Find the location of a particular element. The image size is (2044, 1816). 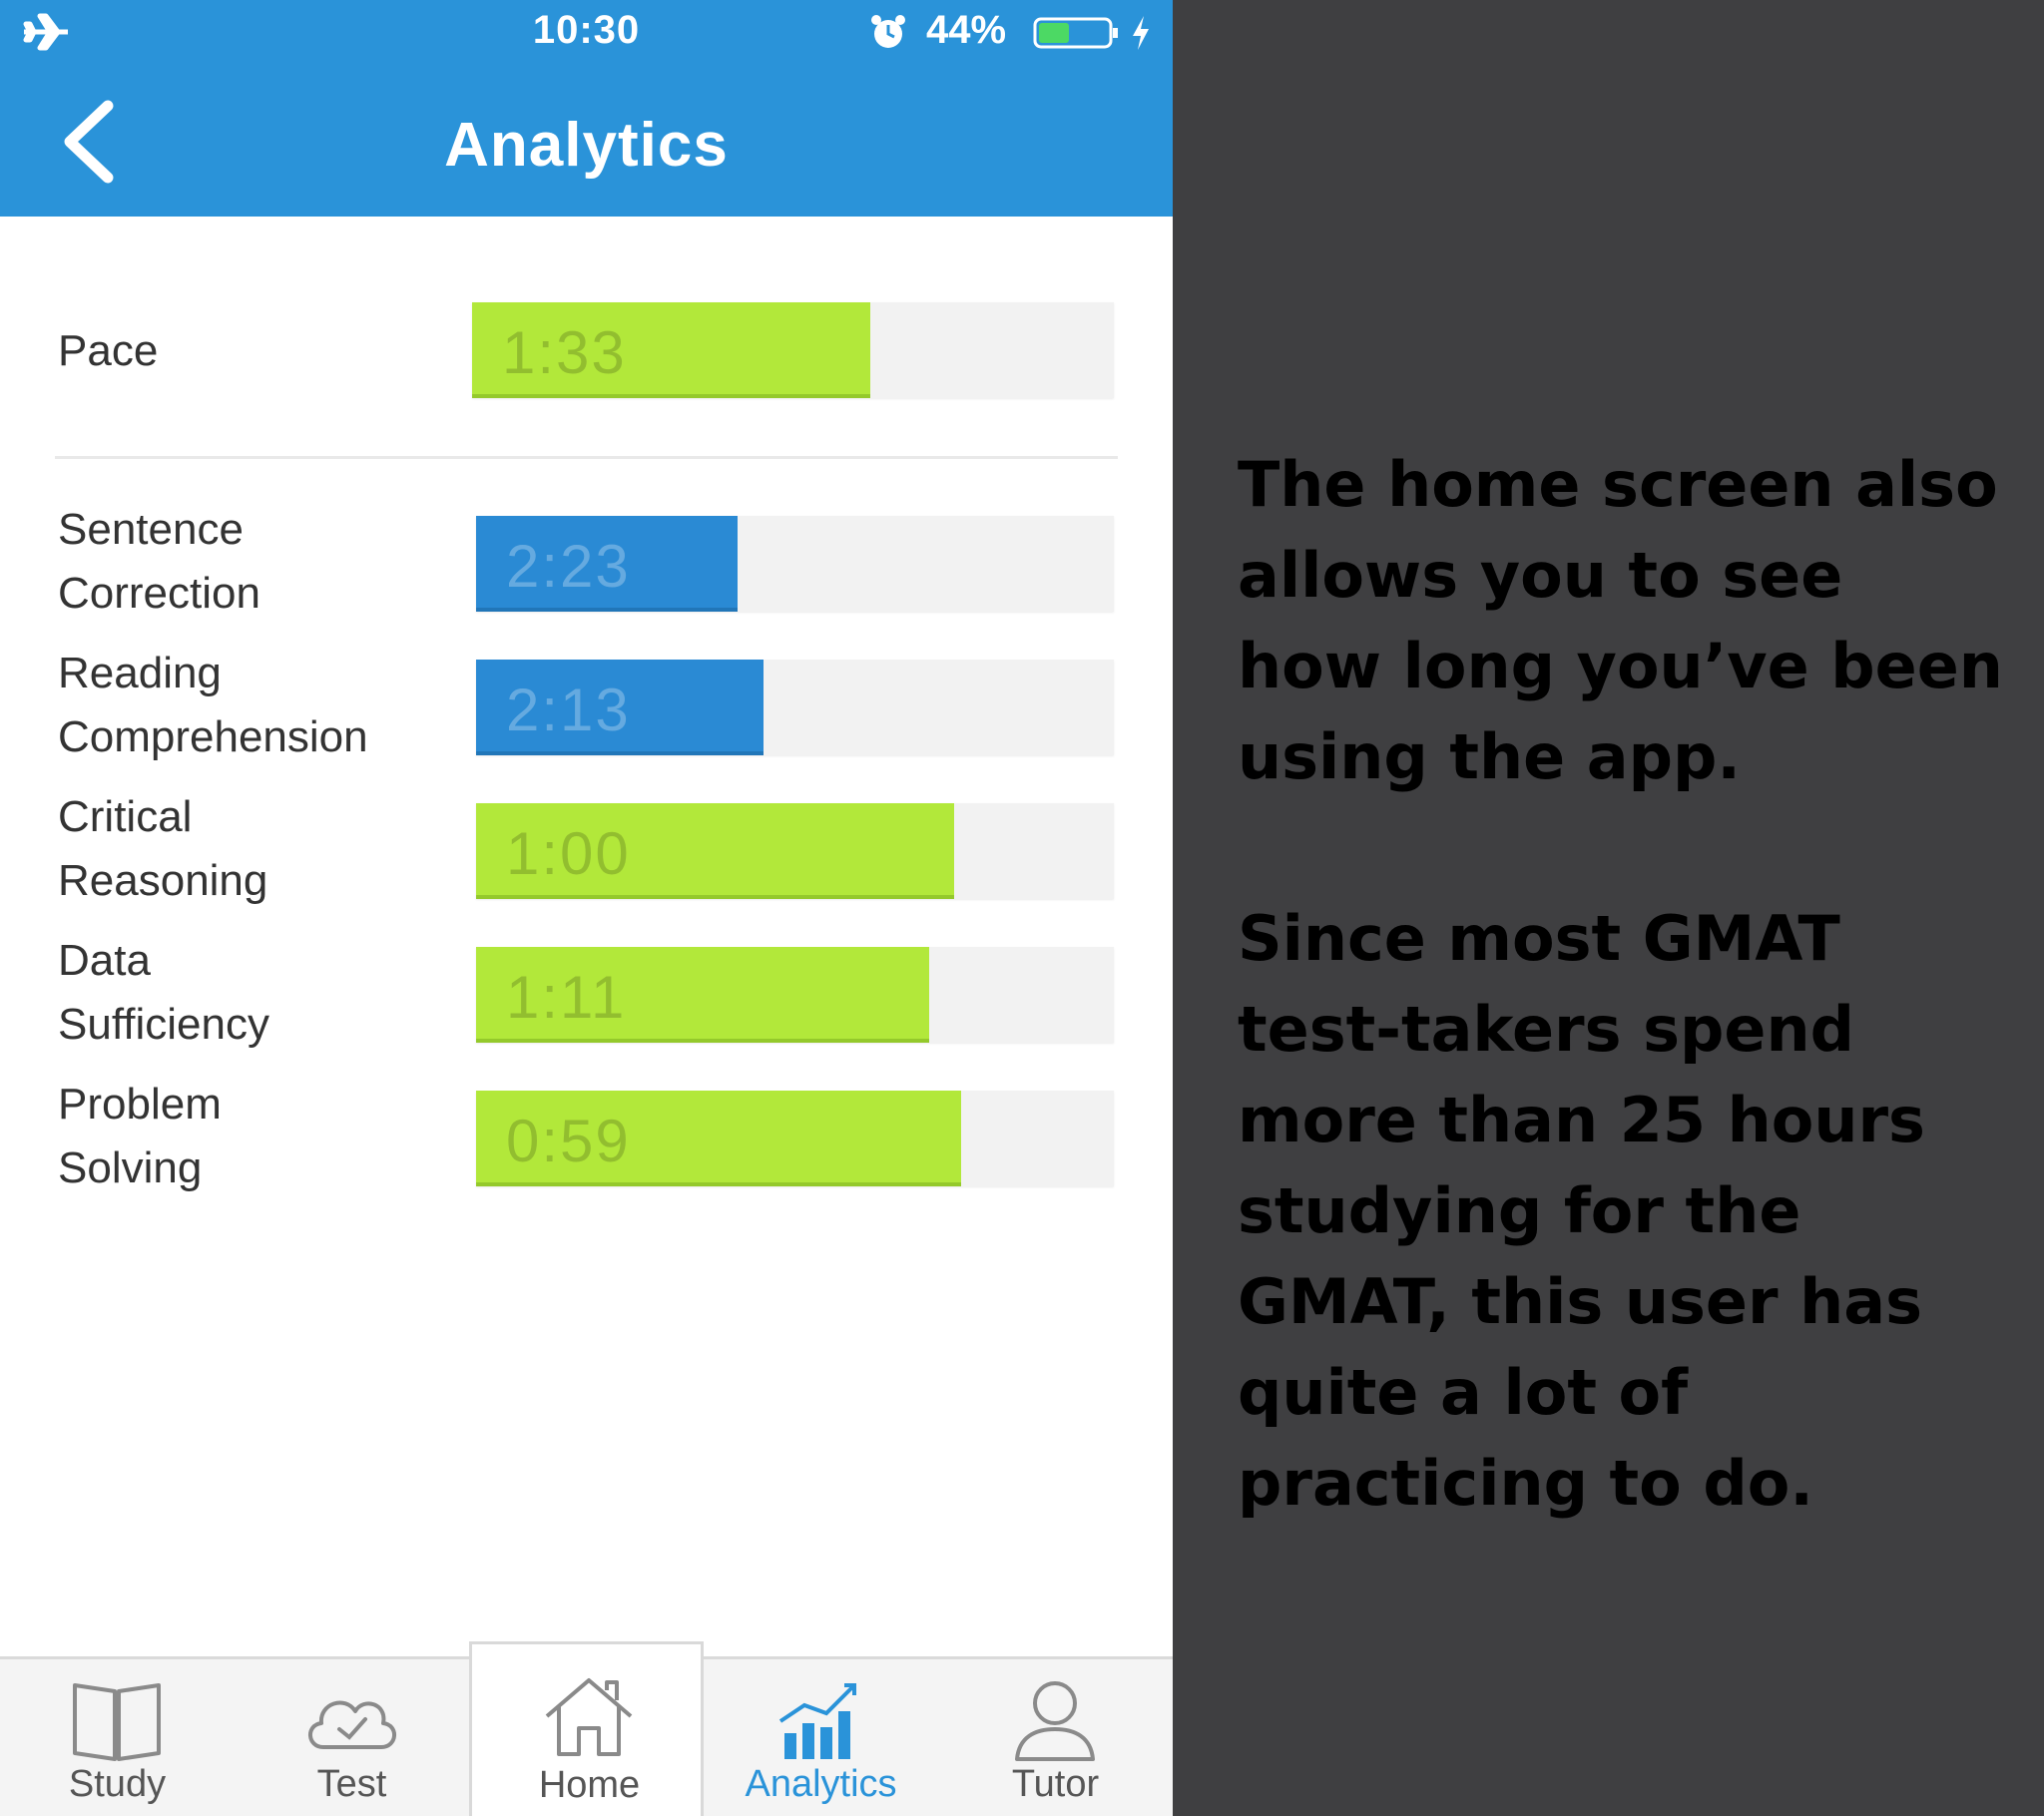

pace-label: Pace is located at coordinates (108, 350).